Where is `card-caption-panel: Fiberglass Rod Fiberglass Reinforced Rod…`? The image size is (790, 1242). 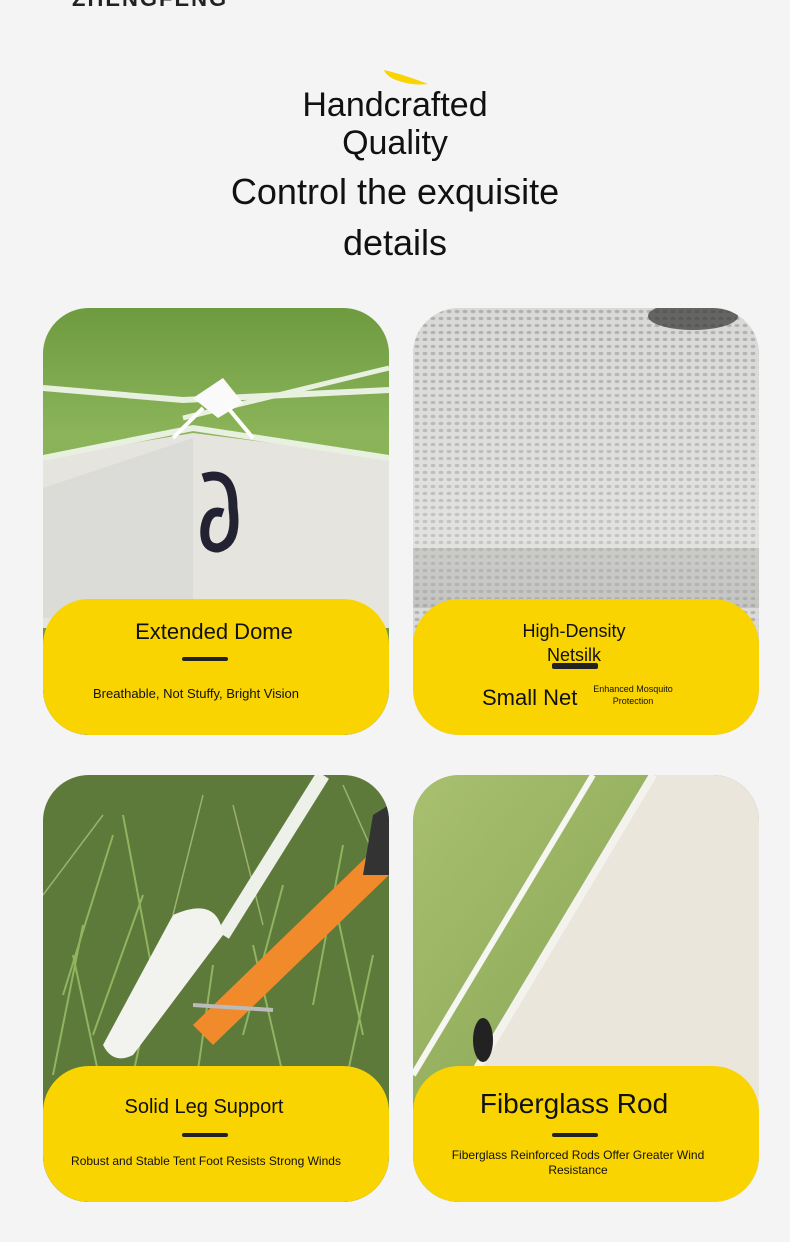
card-caption-panel: Fiberglass Rod Fiberglass Reinforced Rod… is located at coordinates (586, 1134).